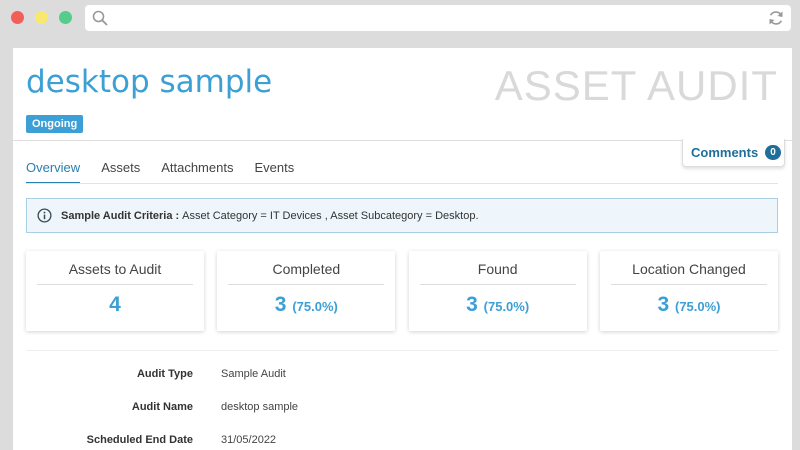 The image size is (800, 450). Describe the element at coordinates (274, 172) in the screenshot. I see `tab-events: Events` at that location.